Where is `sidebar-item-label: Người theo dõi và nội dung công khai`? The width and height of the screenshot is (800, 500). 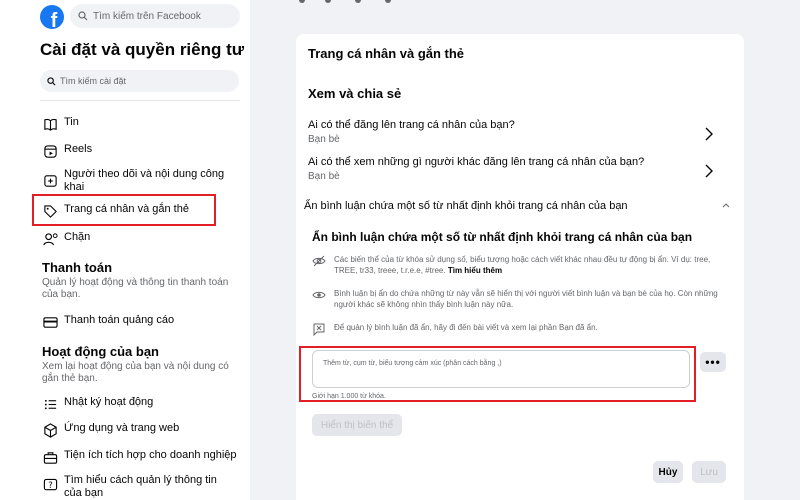
sidebar-item-label: Người theo dõi và nội dung công khai is located at coordinates (144, 180).